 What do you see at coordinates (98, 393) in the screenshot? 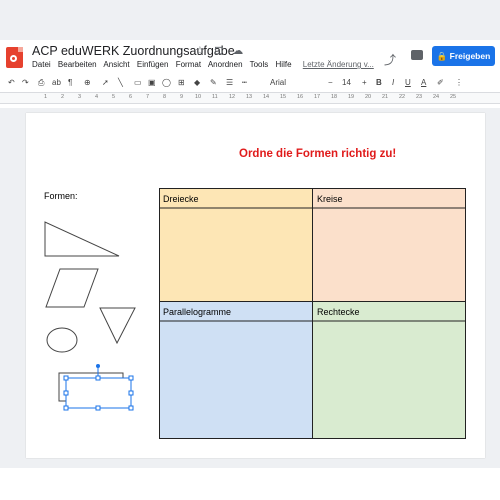
I see `rectangle-shape-selected` at bounding box center [98, 393].